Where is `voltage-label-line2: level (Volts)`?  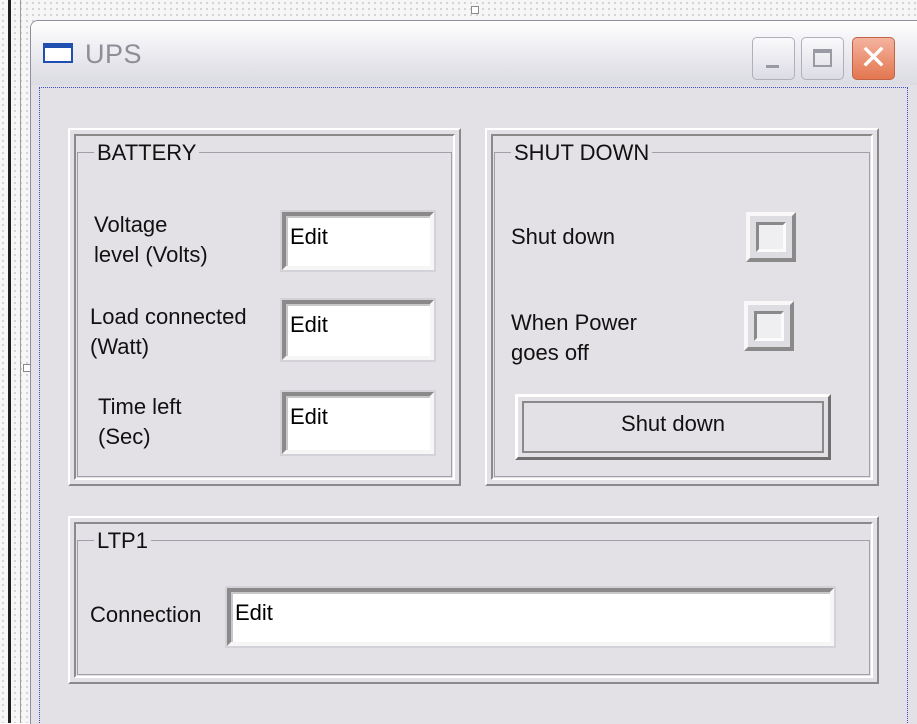 voltage-label-line2: level (Volts) is located at coordinates (151, 254).